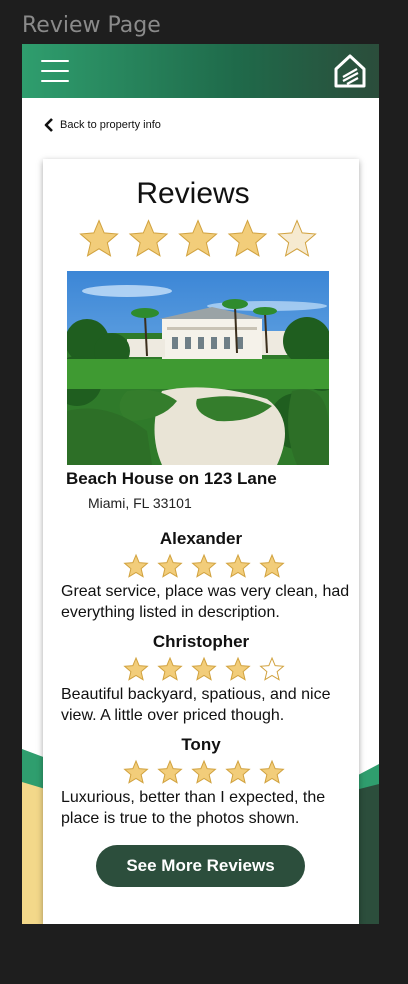 The image size is (408, 984). I want to click on hamburger-menu-icon, so click(55, 71).